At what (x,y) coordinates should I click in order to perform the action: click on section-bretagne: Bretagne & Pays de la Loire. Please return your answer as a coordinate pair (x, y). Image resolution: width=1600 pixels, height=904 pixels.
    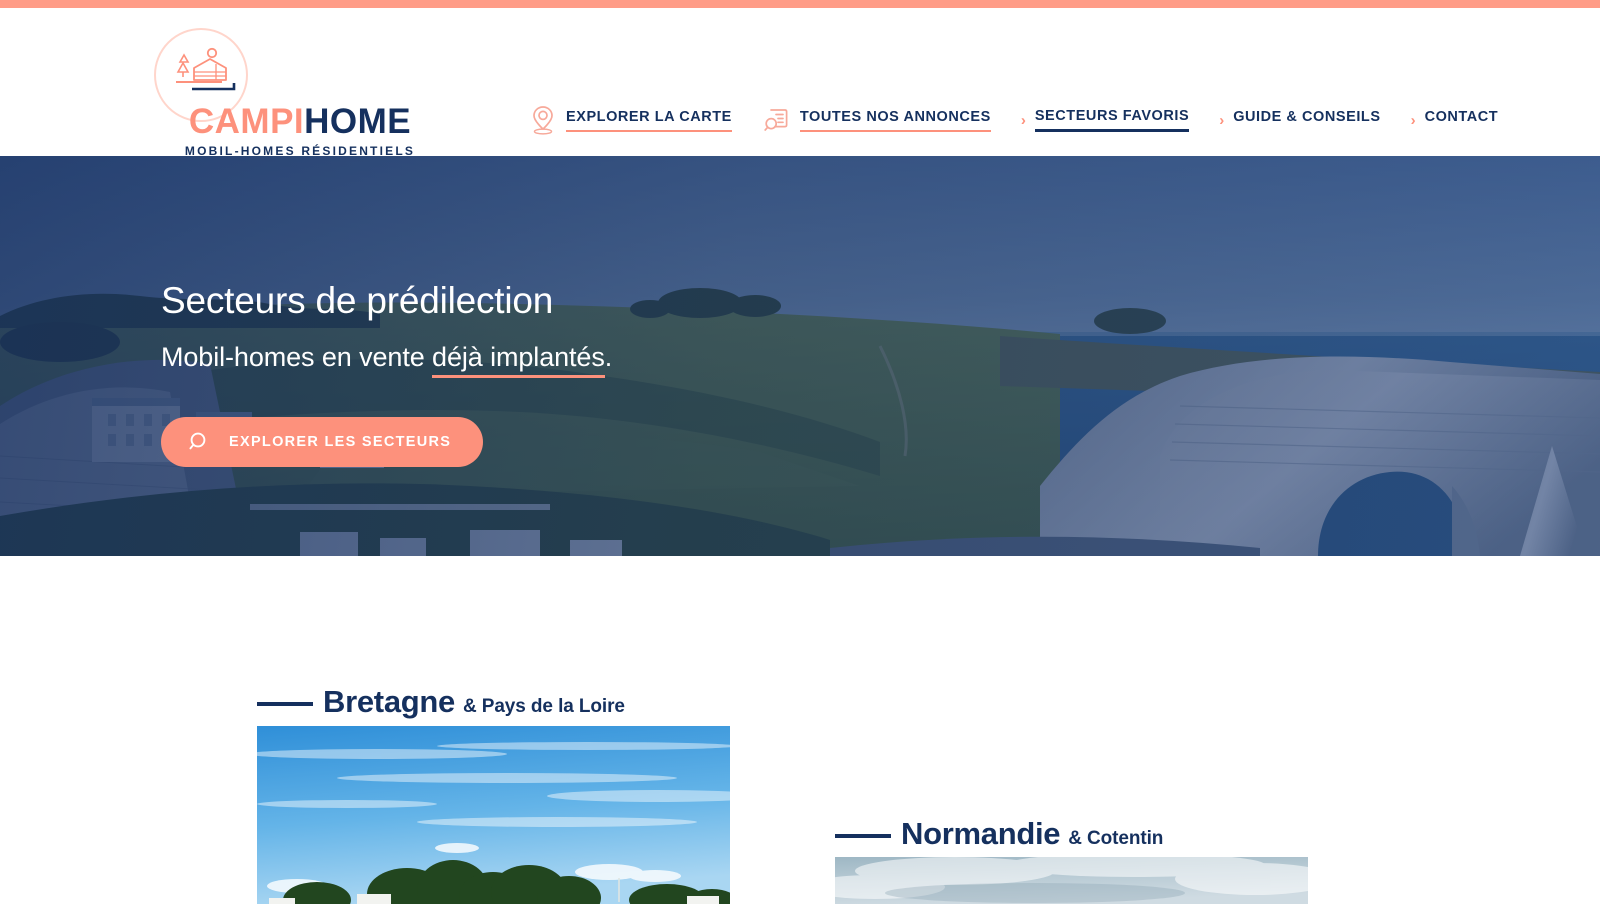
    Looking at the image, I should click on (441, 702).